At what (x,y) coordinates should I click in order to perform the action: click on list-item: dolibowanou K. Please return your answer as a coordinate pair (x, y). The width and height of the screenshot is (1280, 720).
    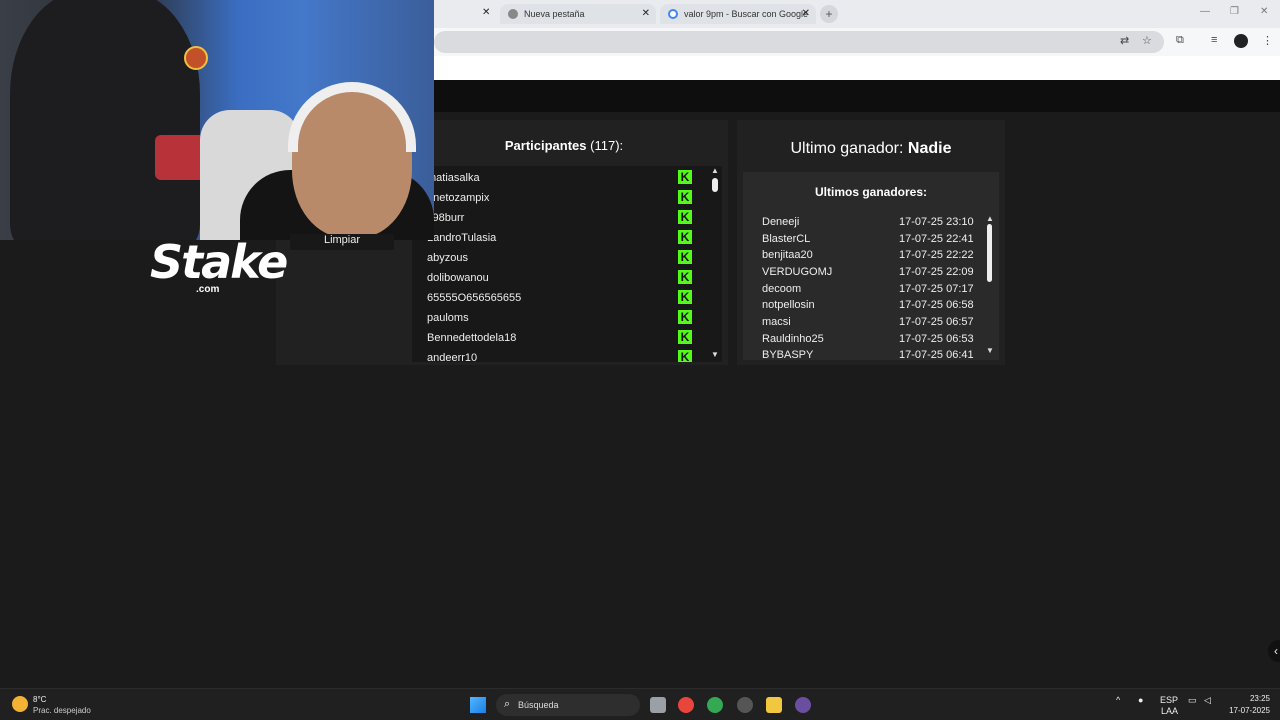
    Looking at the image, I should click on (560, 277).